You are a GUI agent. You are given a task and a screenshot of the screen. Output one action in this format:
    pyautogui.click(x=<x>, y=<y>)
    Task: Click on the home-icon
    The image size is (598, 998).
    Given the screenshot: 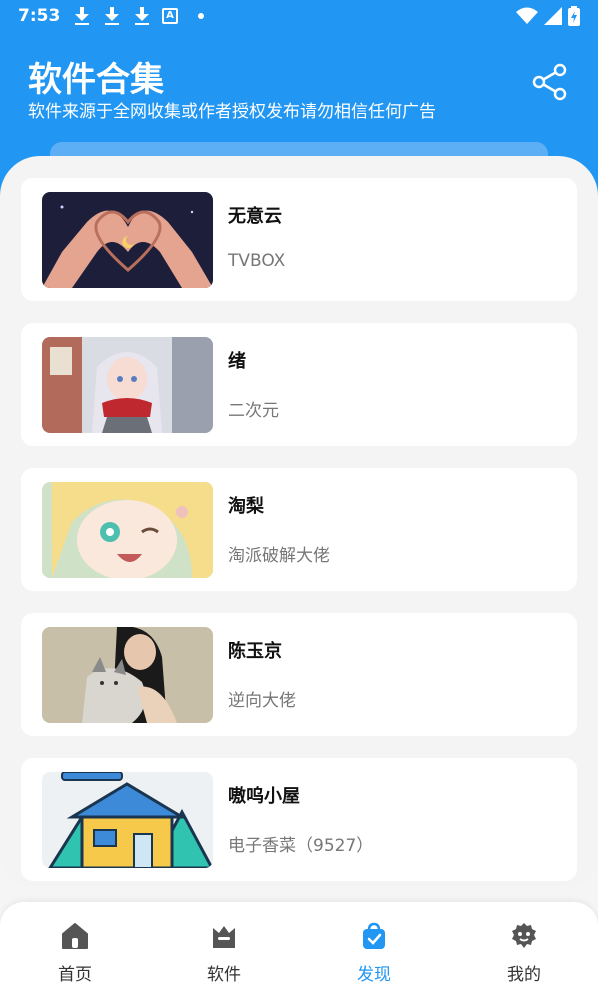 What is the action you would take?
    pyautogui.click(x=75, y=936)
    